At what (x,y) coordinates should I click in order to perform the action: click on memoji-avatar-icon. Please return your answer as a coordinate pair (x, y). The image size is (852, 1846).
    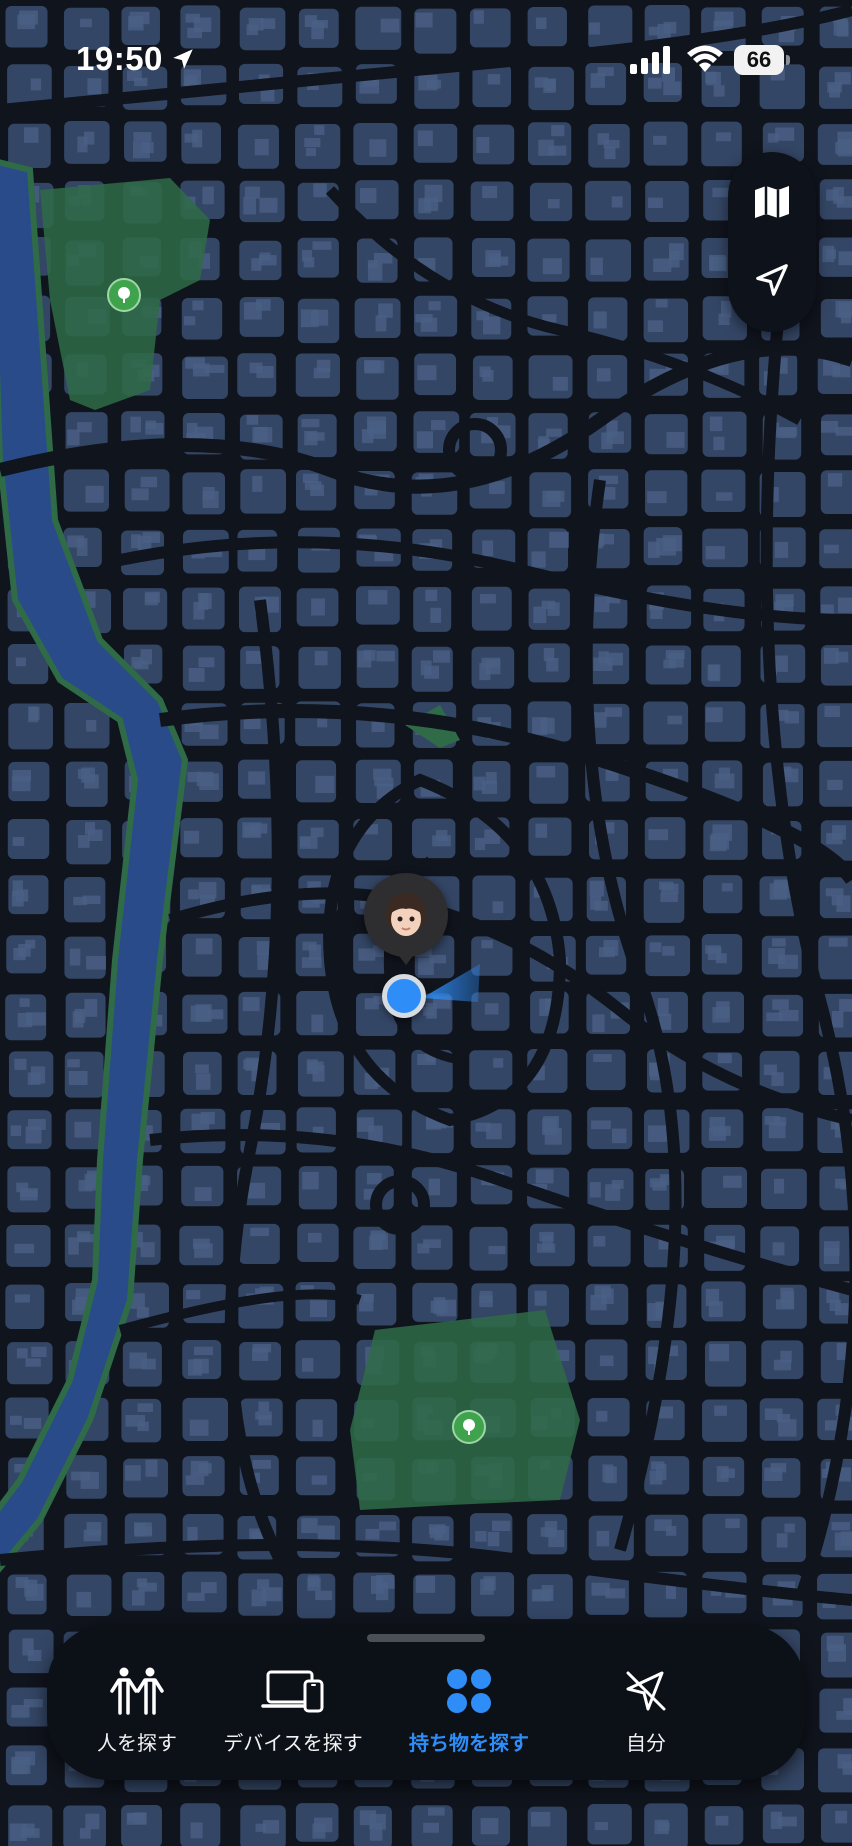
    Looking at the image, I should click on (406, 914).